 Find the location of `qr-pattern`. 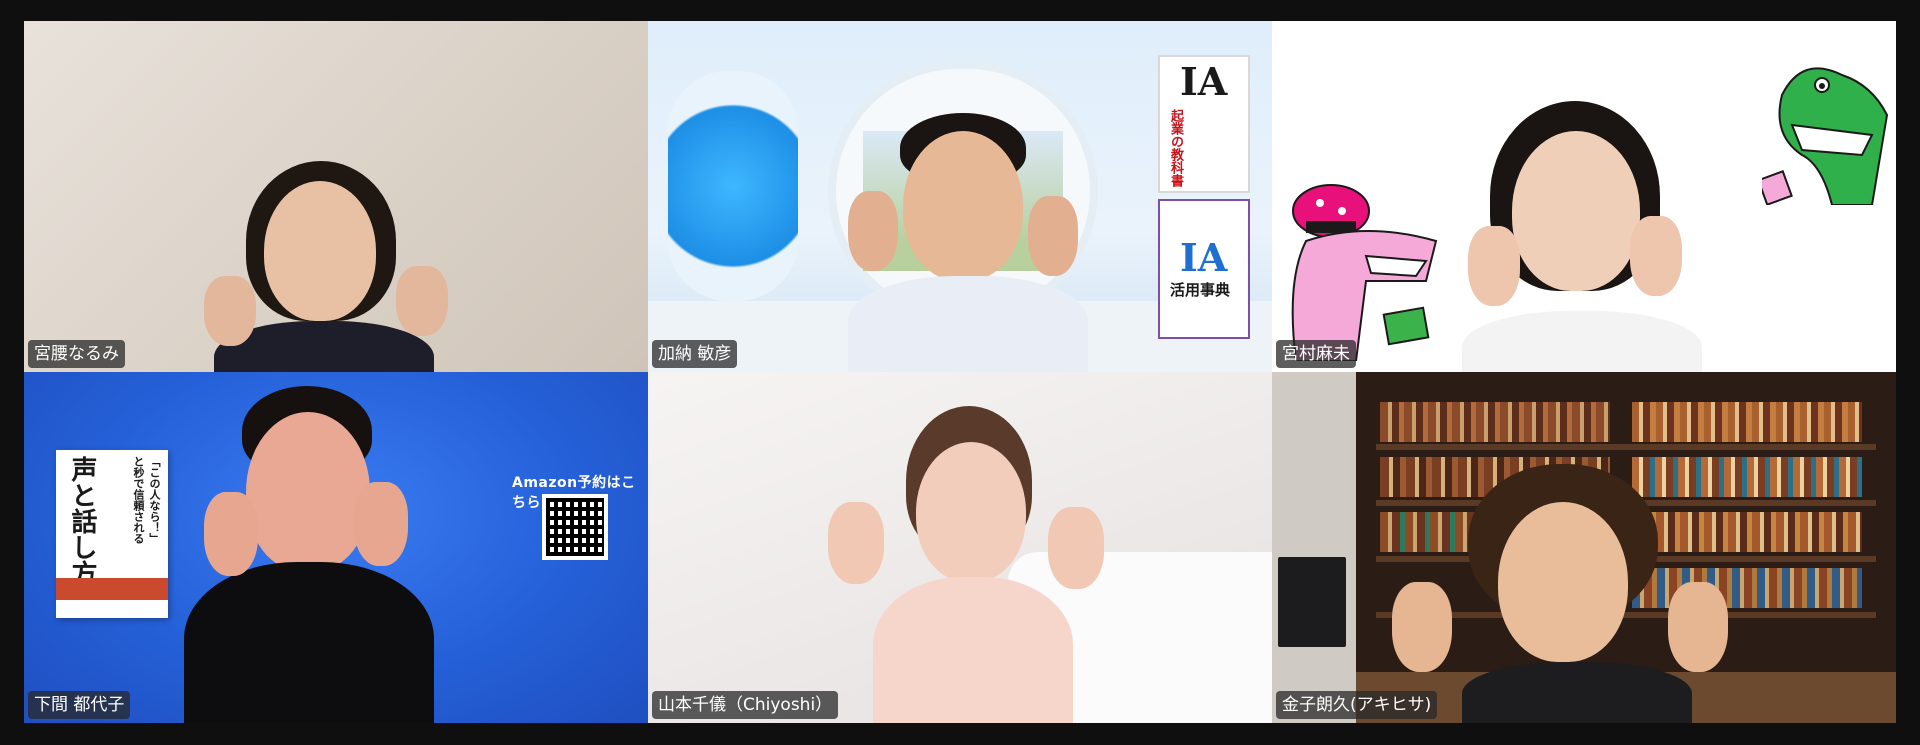

qr-pattern is located at coordinates (575, 527).